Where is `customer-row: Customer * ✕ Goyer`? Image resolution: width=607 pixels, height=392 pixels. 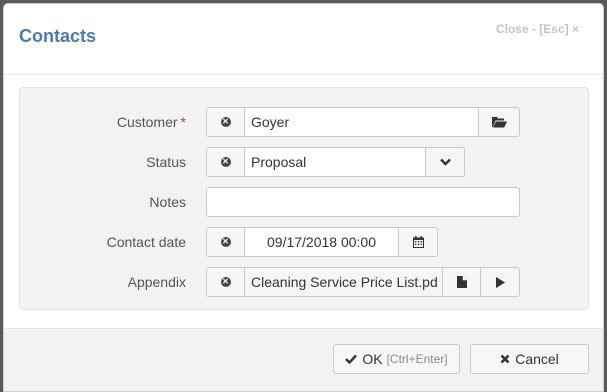 customer-row: Customer * ✕ Goyer is located at coordinates (304, 122).